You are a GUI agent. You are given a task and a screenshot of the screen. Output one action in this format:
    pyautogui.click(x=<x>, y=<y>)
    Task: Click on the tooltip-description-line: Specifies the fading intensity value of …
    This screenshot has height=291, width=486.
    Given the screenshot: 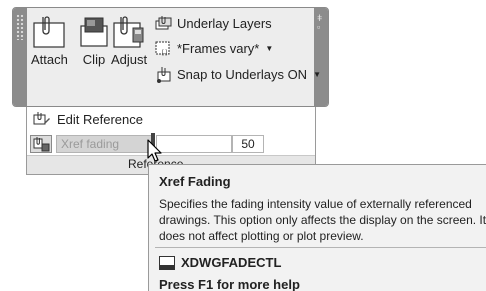 What is the action you would take?
    pyautogui.click(x=315, y=204)
    